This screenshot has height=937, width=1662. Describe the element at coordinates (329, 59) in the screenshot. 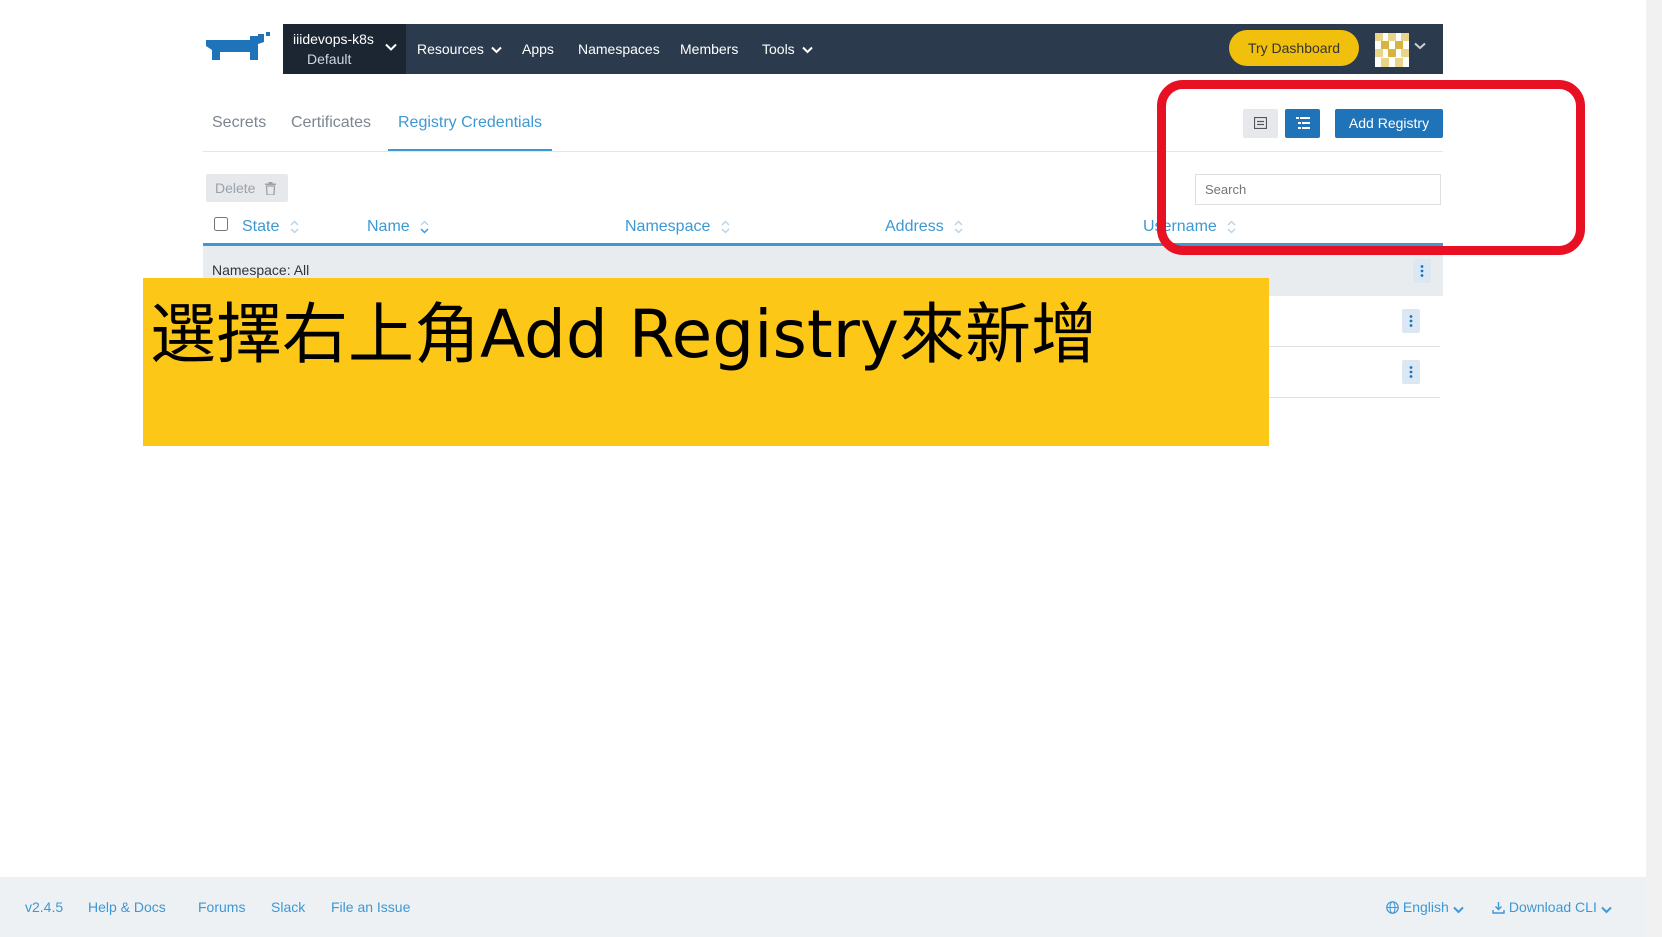

I see `project-name: Default` at that location.